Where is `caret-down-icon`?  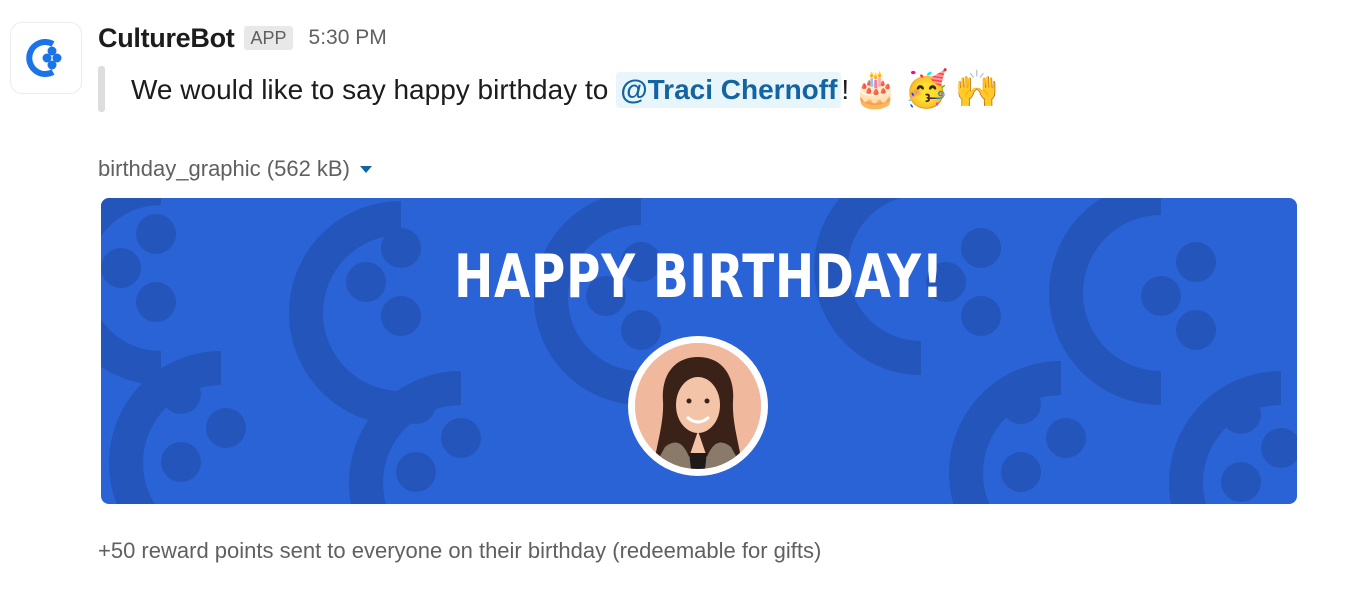
caret-down-icon is located at coordinates (365, 169).